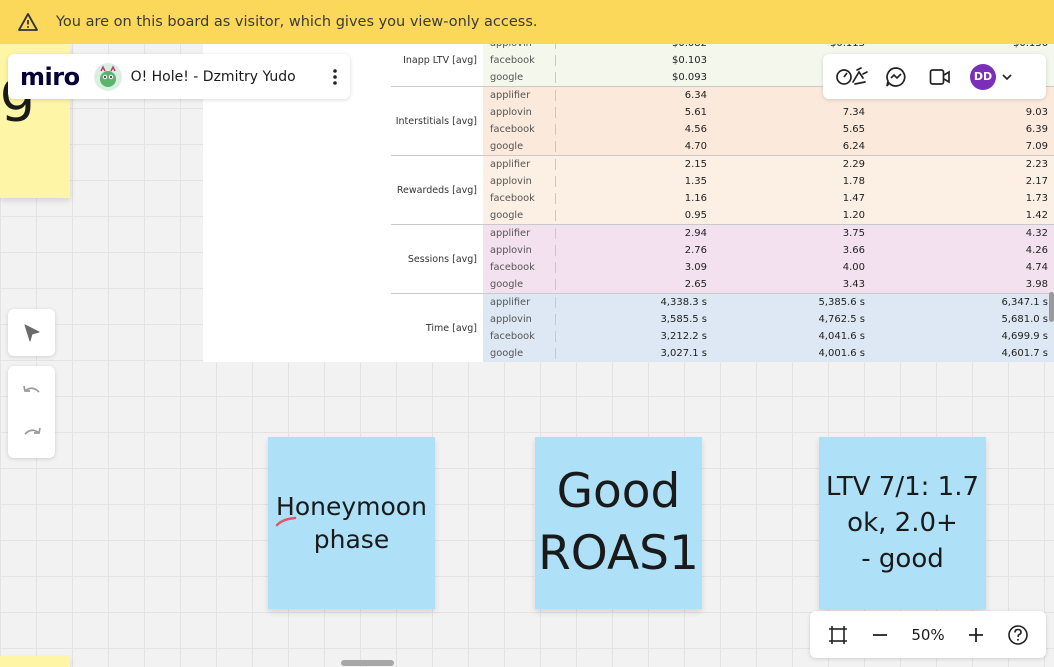  I want to click on value-cell: 6.24, so click(853, 146).